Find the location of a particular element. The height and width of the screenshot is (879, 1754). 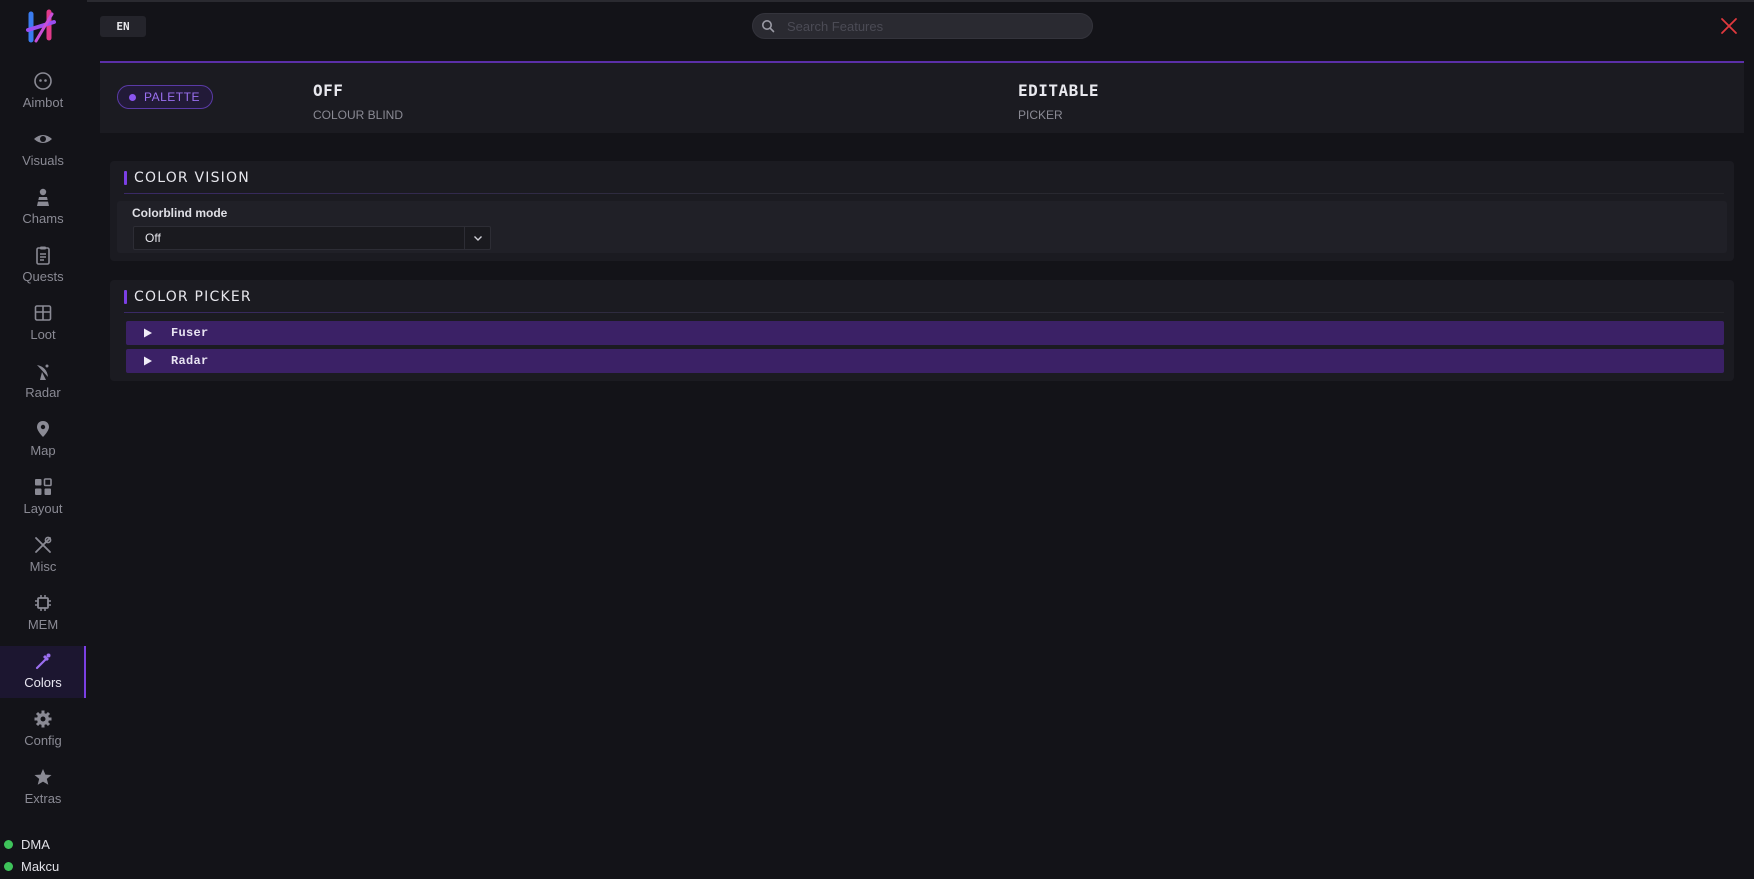

sidebar-item-label: Layout is located at coordinates (43, 508).